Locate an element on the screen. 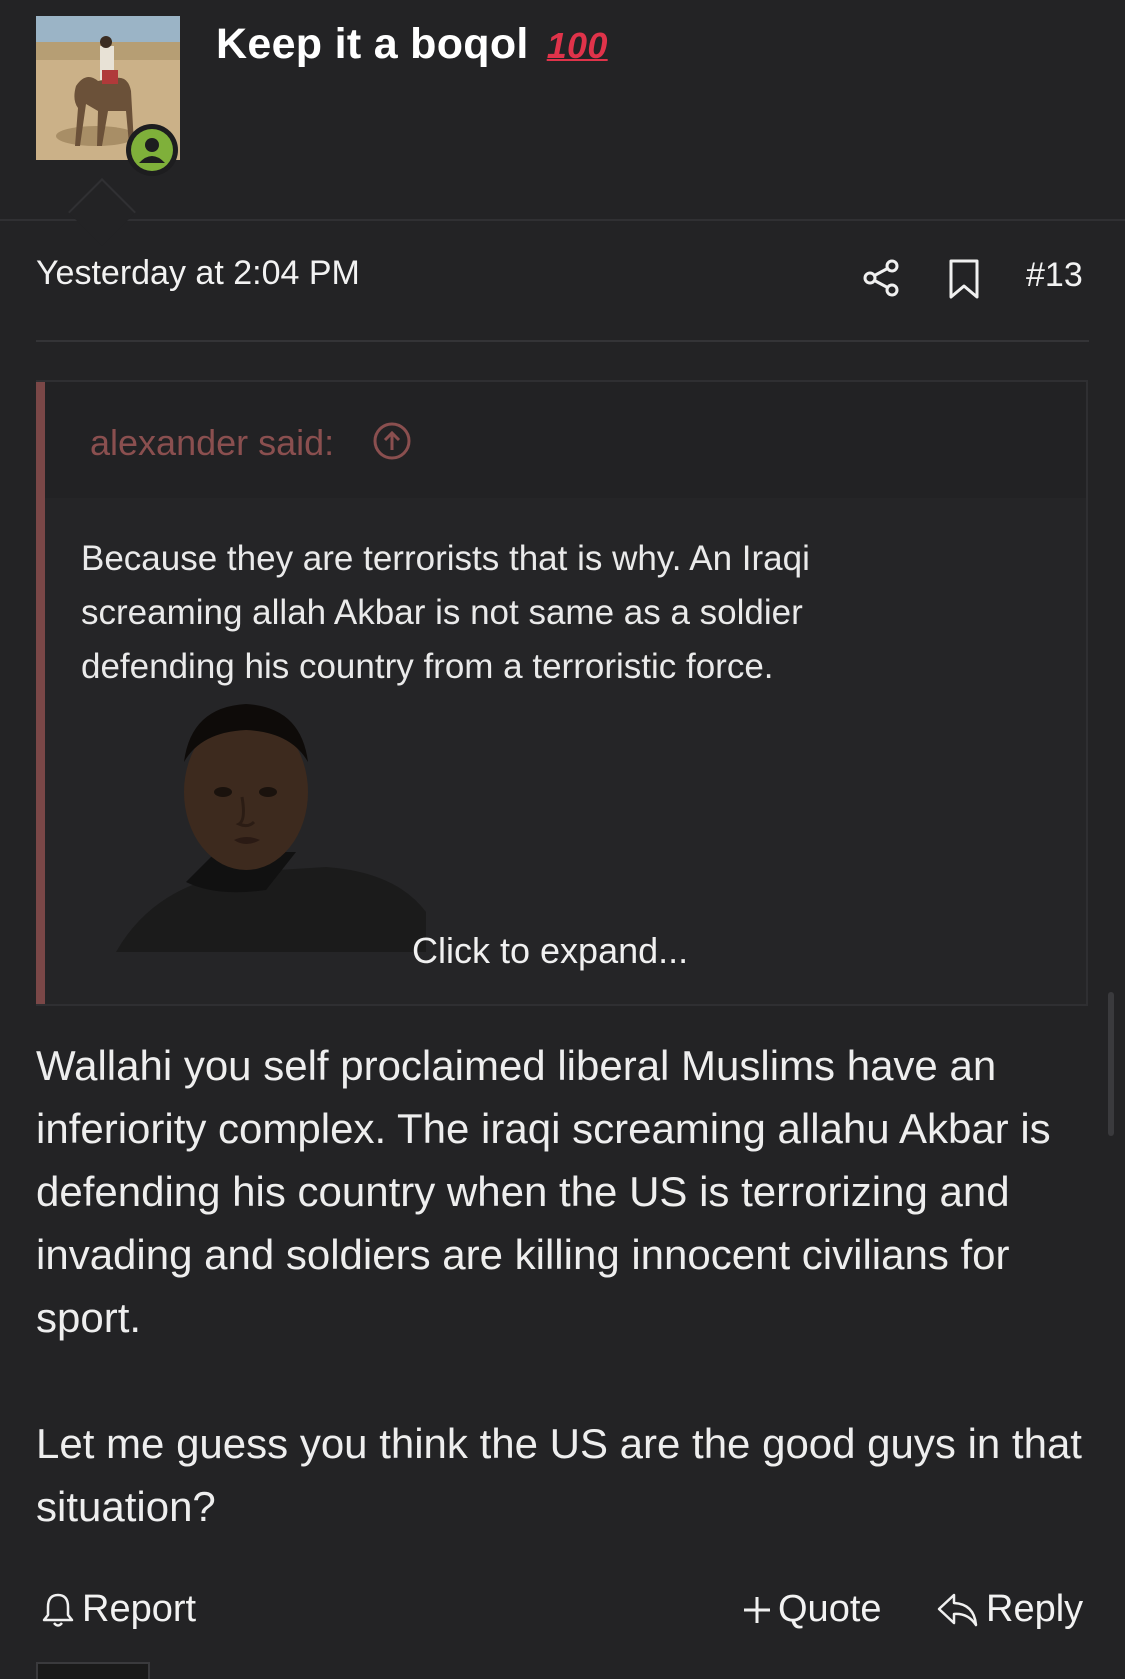  share-icon is located at coordinates (882, 278).